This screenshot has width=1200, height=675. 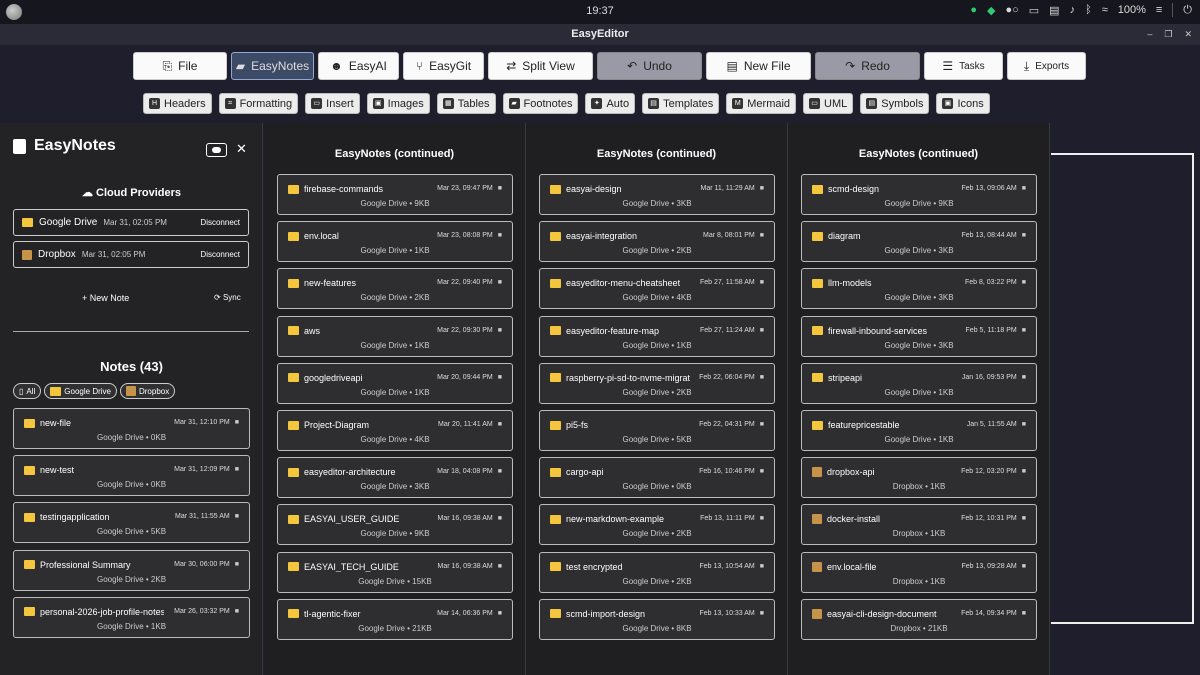 I want to click on tasks-button: ☰ Tasks, so click(x=963, y=66).